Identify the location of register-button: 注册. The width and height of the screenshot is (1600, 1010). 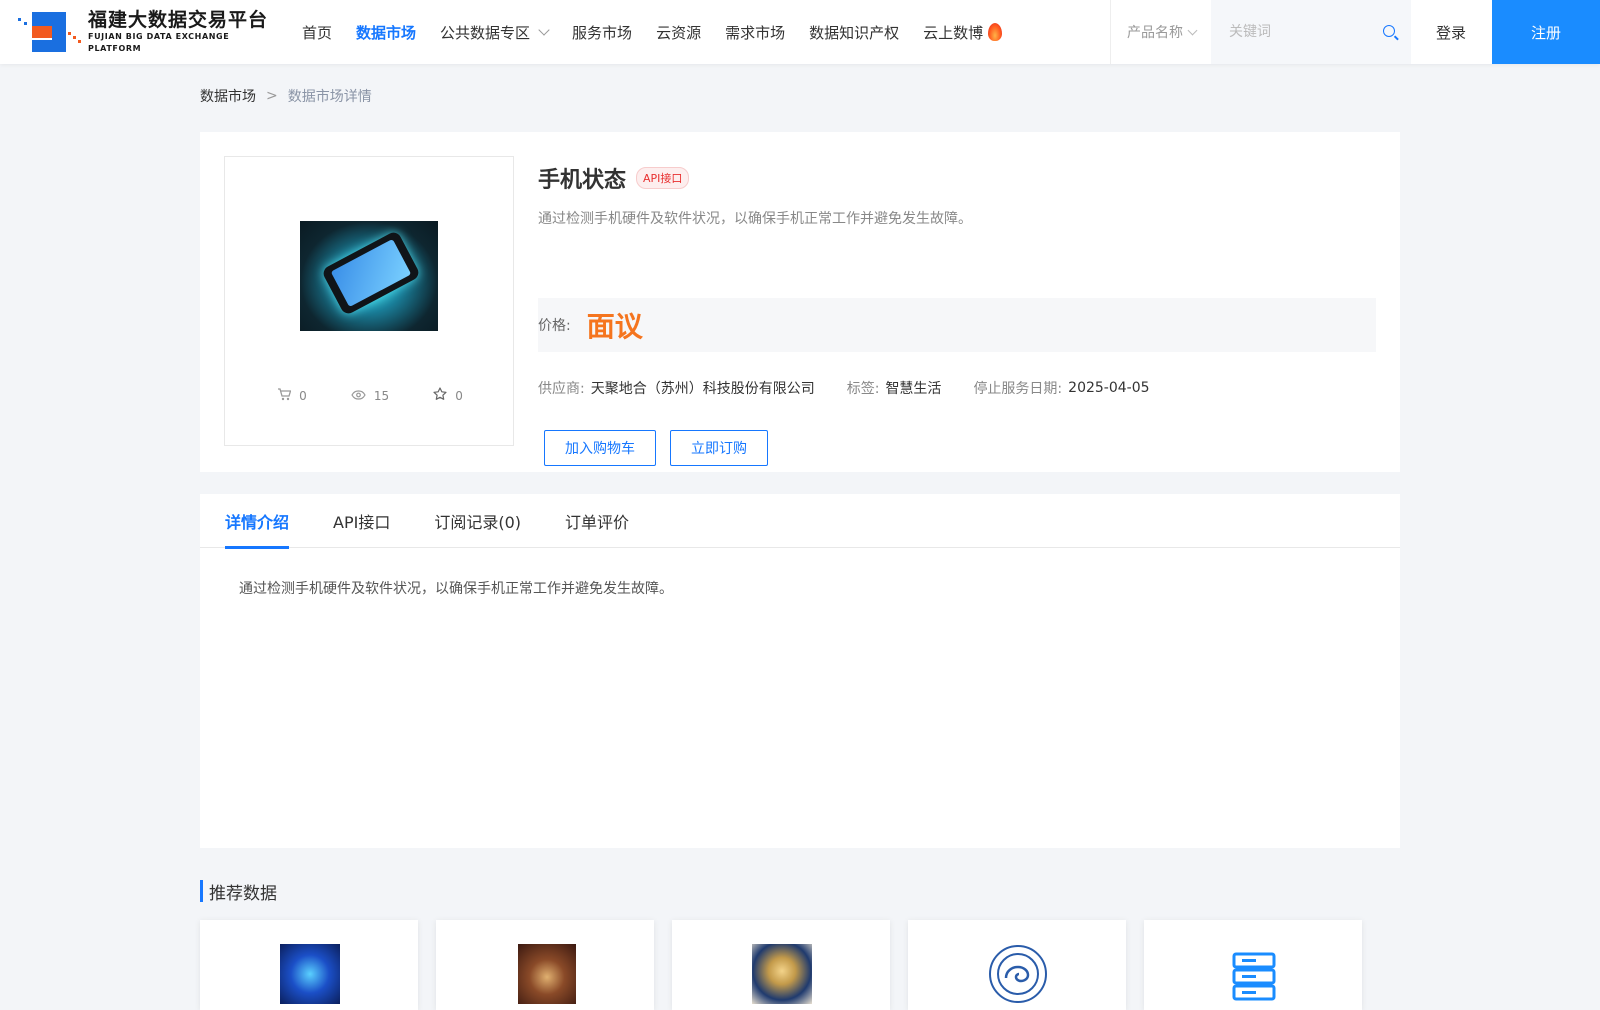
(1546, 32).